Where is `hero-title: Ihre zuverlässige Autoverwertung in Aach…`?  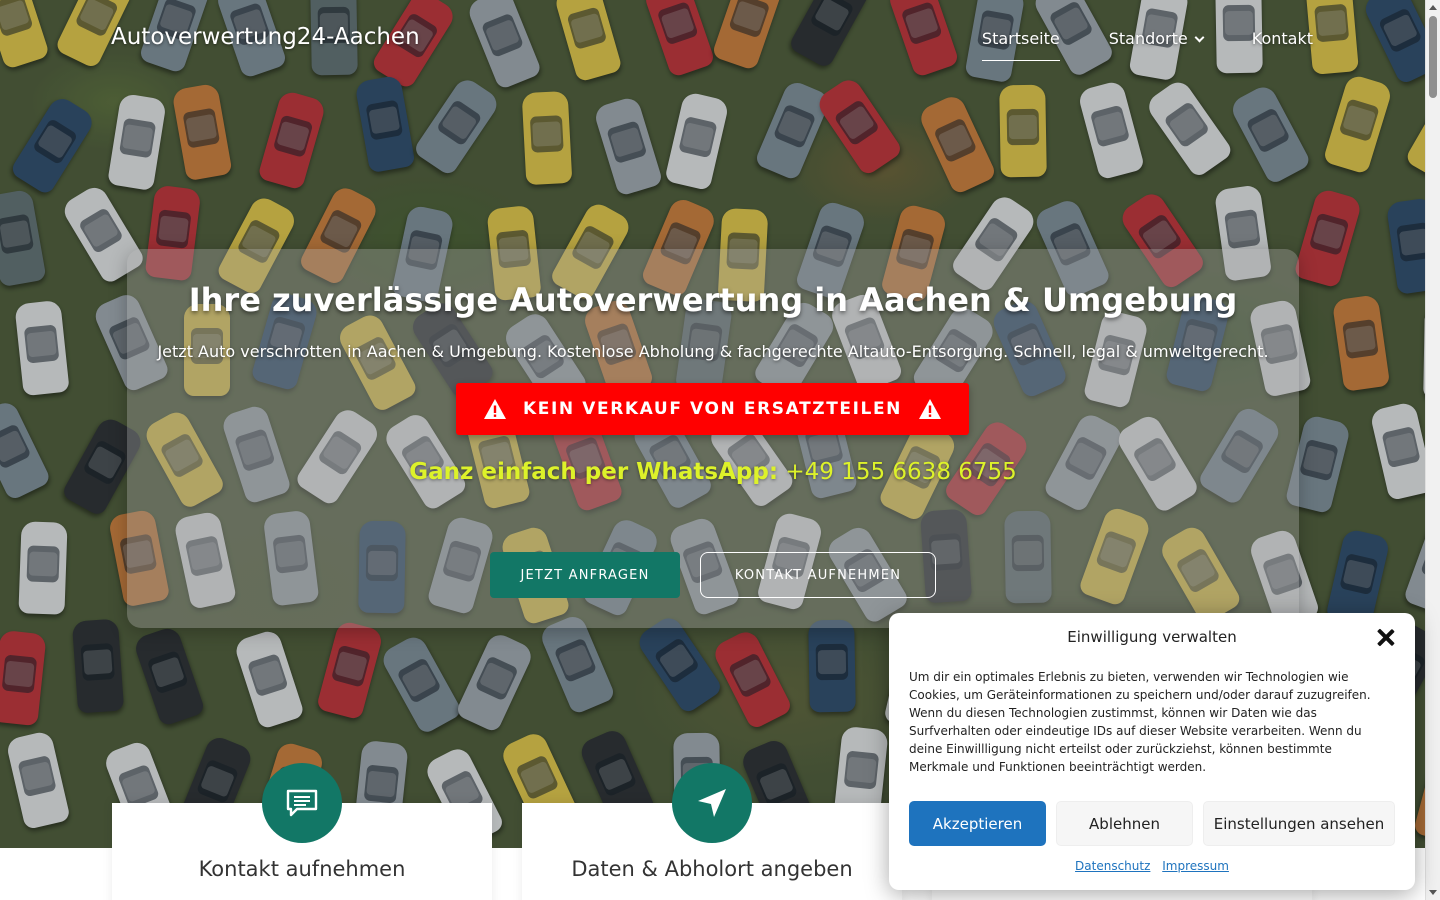
hero-title: Ihre zuverlässige Autoverwertung in Aach… is located at coordinates (713, 300).